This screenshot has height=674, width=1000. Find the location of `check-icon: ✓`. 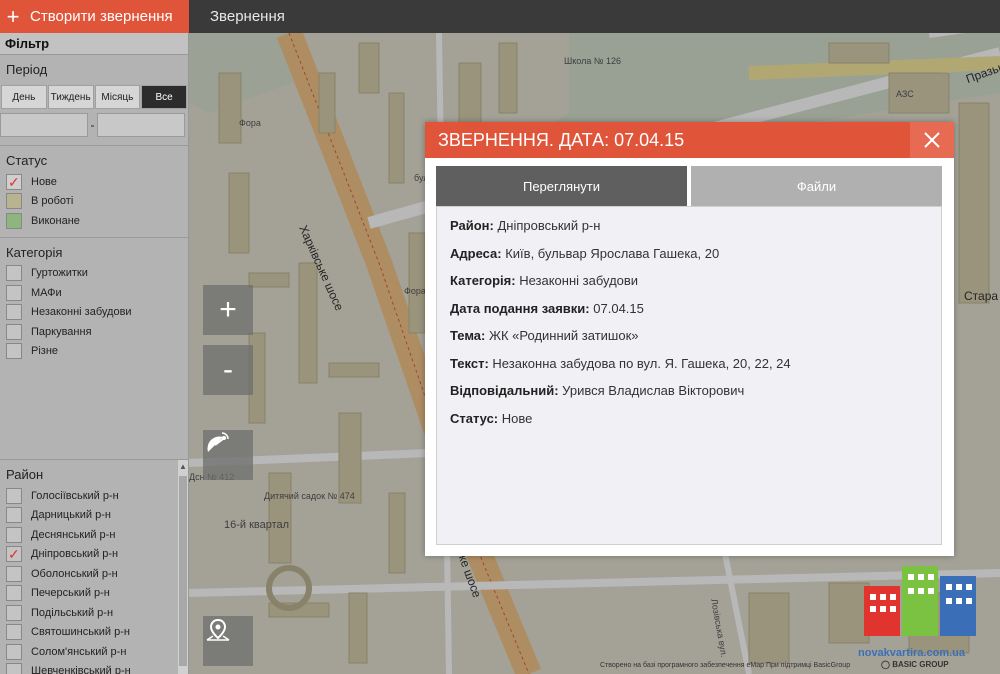

check-icon: ✓ is located at coordinates (14, 554).